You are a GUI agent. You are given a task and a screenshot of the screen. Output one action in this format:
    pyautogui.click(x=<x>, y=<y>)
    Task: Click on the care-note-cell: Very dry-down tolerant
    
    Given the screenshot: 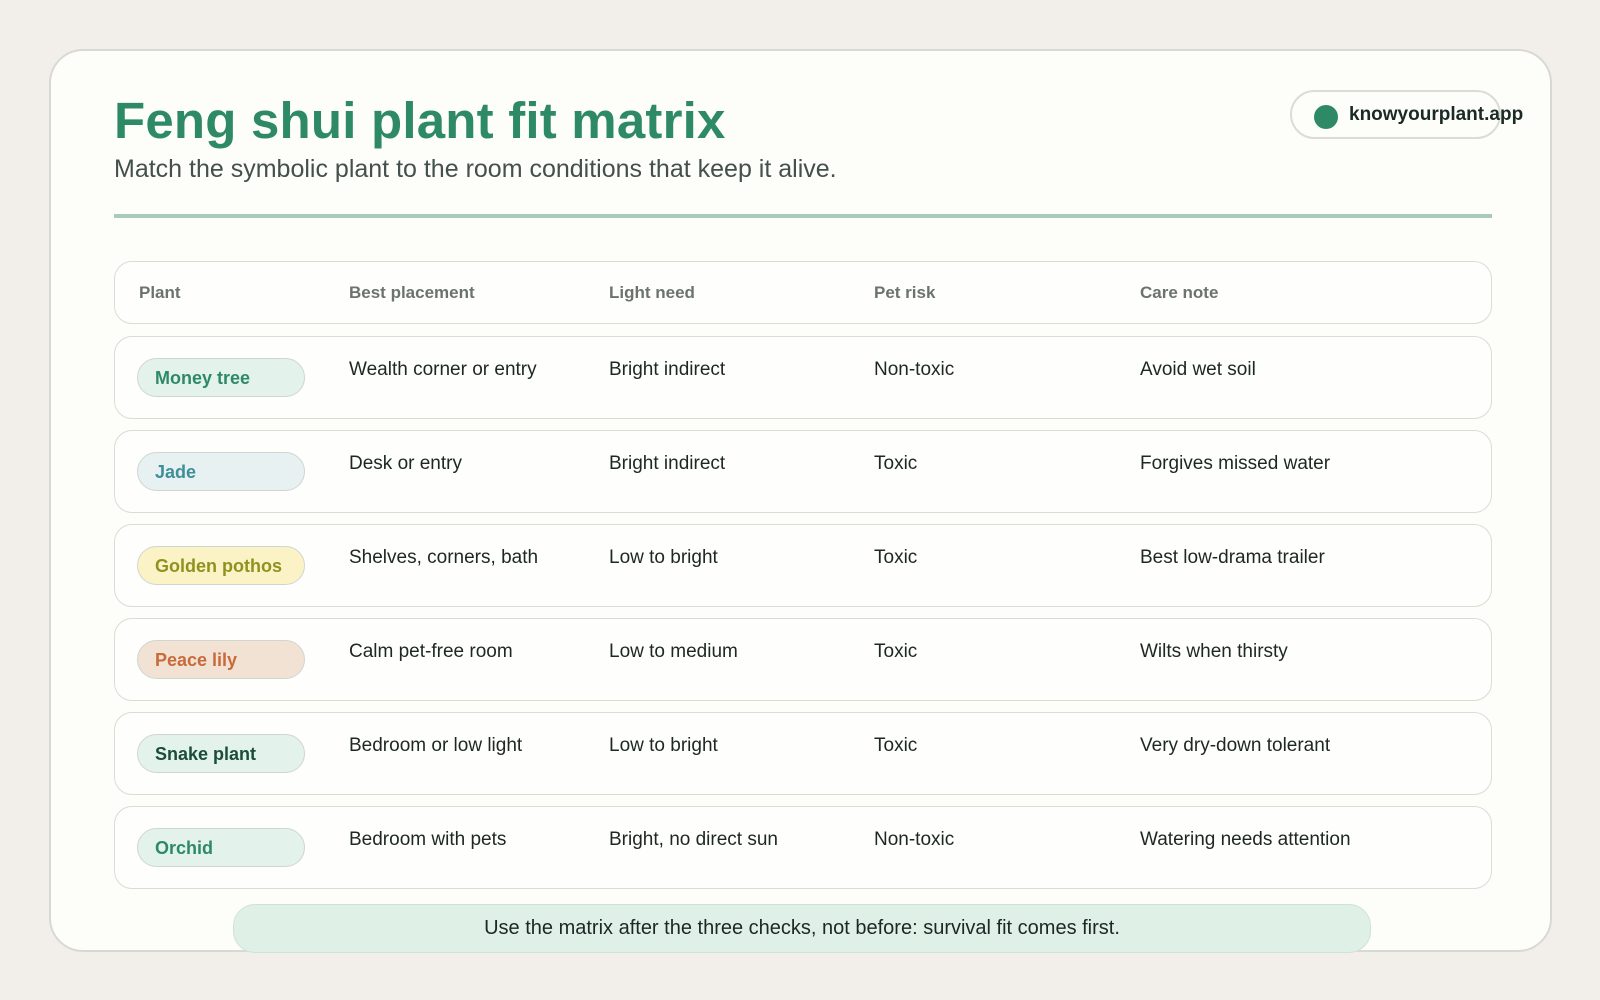 What is the action you would take?
    pyautogui.click(x=1235, y=745)
    